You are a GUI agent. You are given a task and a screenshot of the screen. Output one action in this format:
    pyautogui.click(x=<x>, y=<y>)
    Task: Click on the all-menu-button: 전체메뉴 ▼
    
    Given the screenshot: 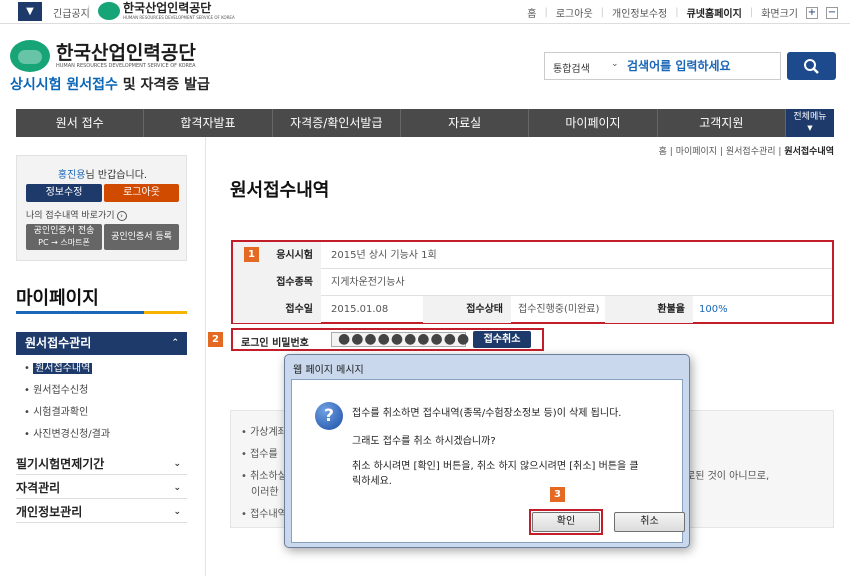 What is the action you would take?
    pyautogui.click(x=809, y=123)
    